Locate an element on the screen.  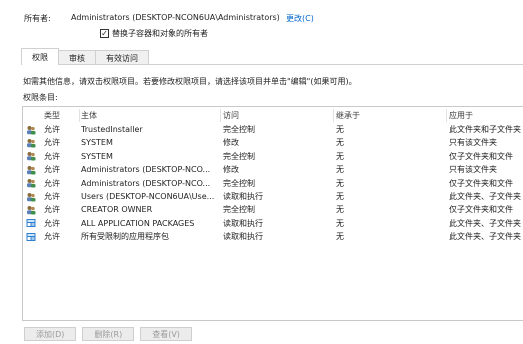
view-button: 查看(V) is located at coordinates (166, 334).